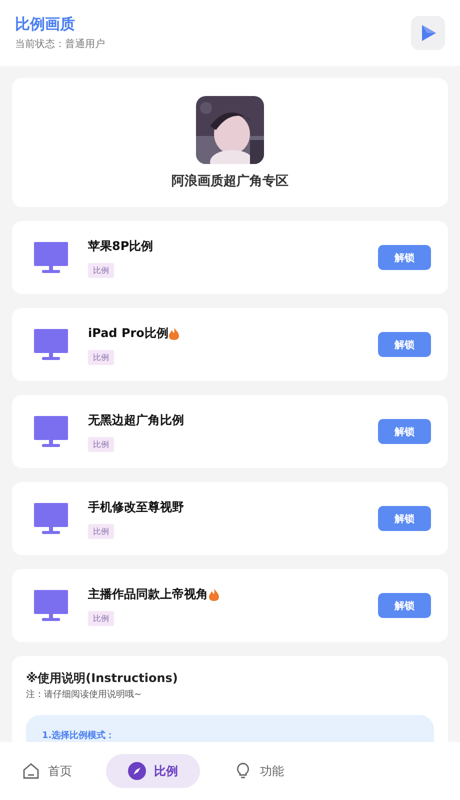 This screenshot has height=800, width=460. What do you see at coordinates (259, 771) in the screenshot?
I see `nav-tab: 功能` at bounding box center [259, 771].